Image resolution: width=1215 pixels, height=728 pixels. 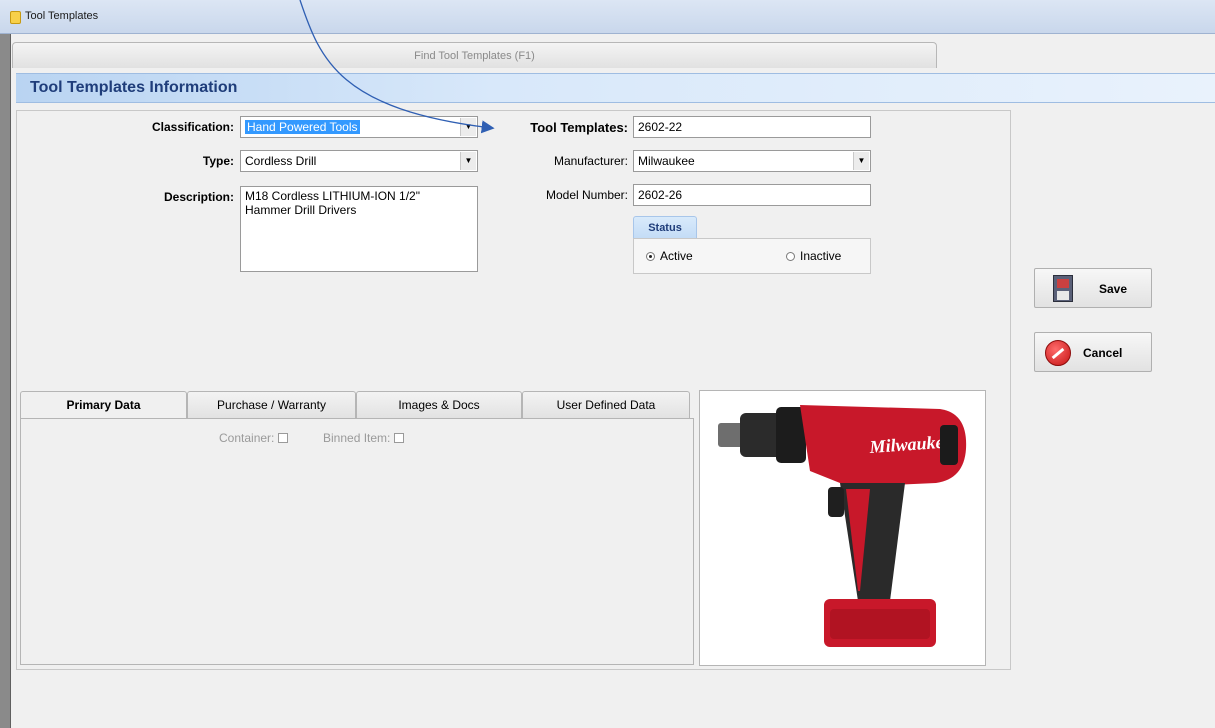 What do you see at coordinates (590, 161) in the screenshot?
I see `manufacturer-label: Manufacturer:` at bounding box center [590, 161].